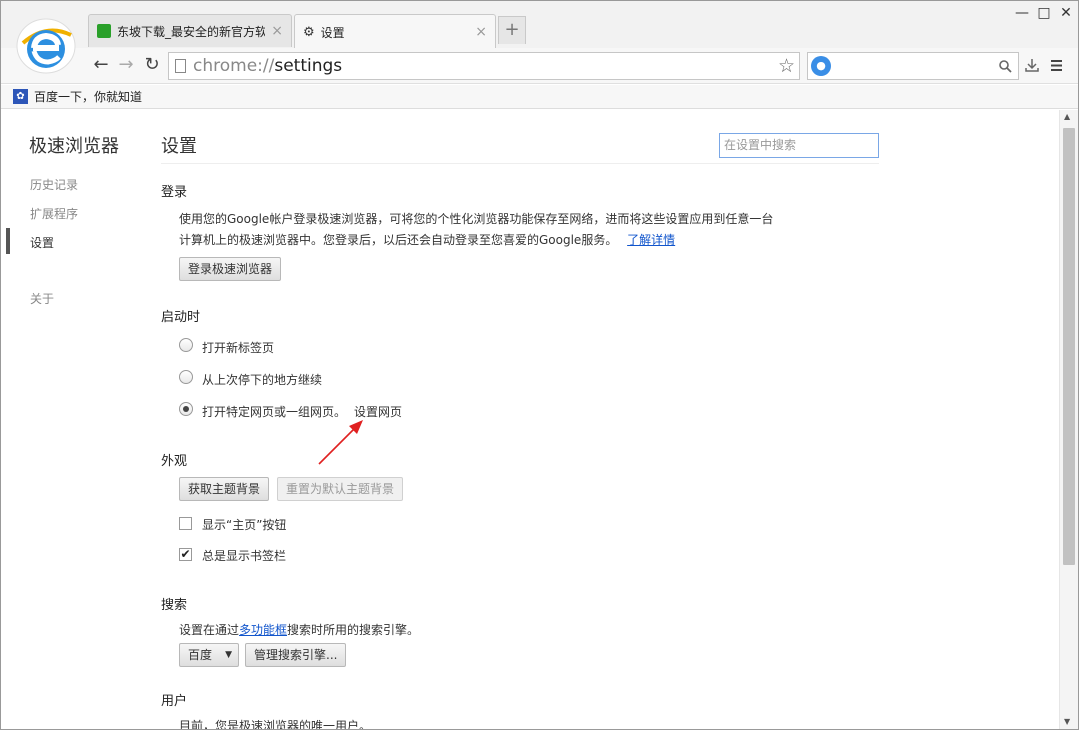 This screenshot has width=1079, height=730. I want to click on divider, so click(520, 163).